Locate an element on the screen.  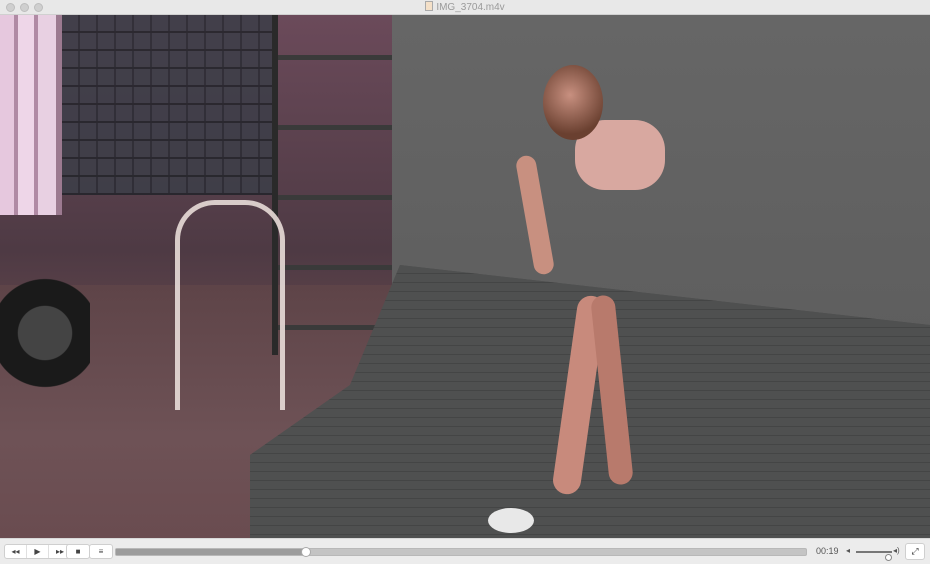
rewind-button: ◂◂ is located at coordinates (16, 551).